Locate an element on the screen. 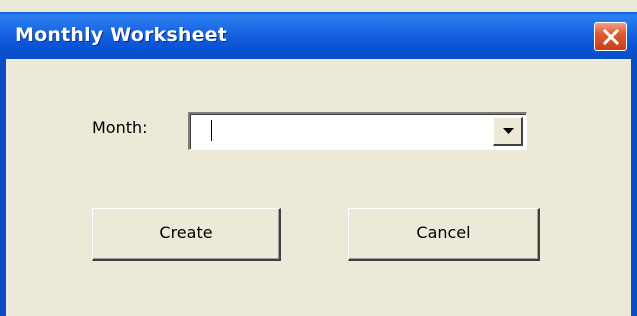 This screenshot has width=637, height=316. month-combobox is located at coordinates (357, 131).